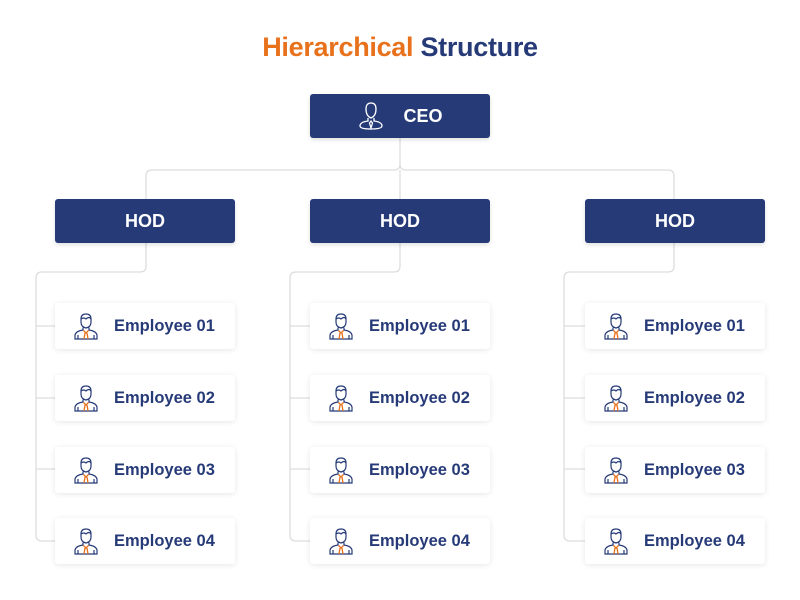 Image resolution: width=800 pixels, height=600 pixels. Describe the element at coordinates (400, 116) in the screenshot. I see `ceo-node: CEO` at that location.